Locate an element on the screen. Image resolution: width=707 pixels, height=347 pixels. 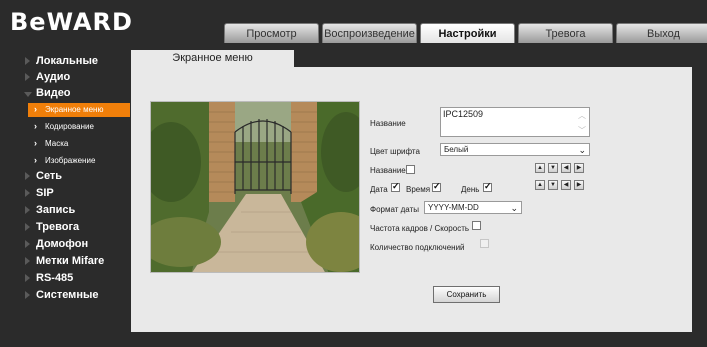
video-preview is located at coordinates (255, 187).